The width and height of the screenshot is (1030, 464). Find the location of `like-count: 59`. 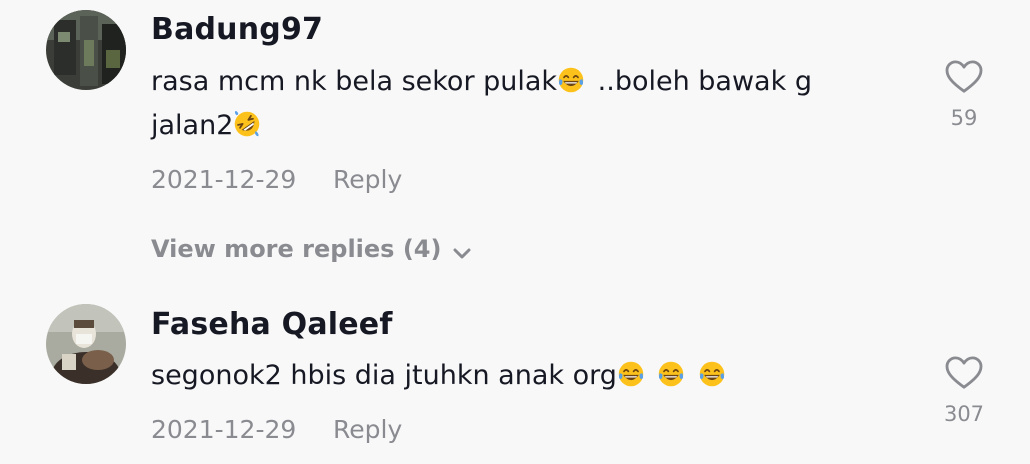

like-count: 59 is located at coordinates (964, 118).